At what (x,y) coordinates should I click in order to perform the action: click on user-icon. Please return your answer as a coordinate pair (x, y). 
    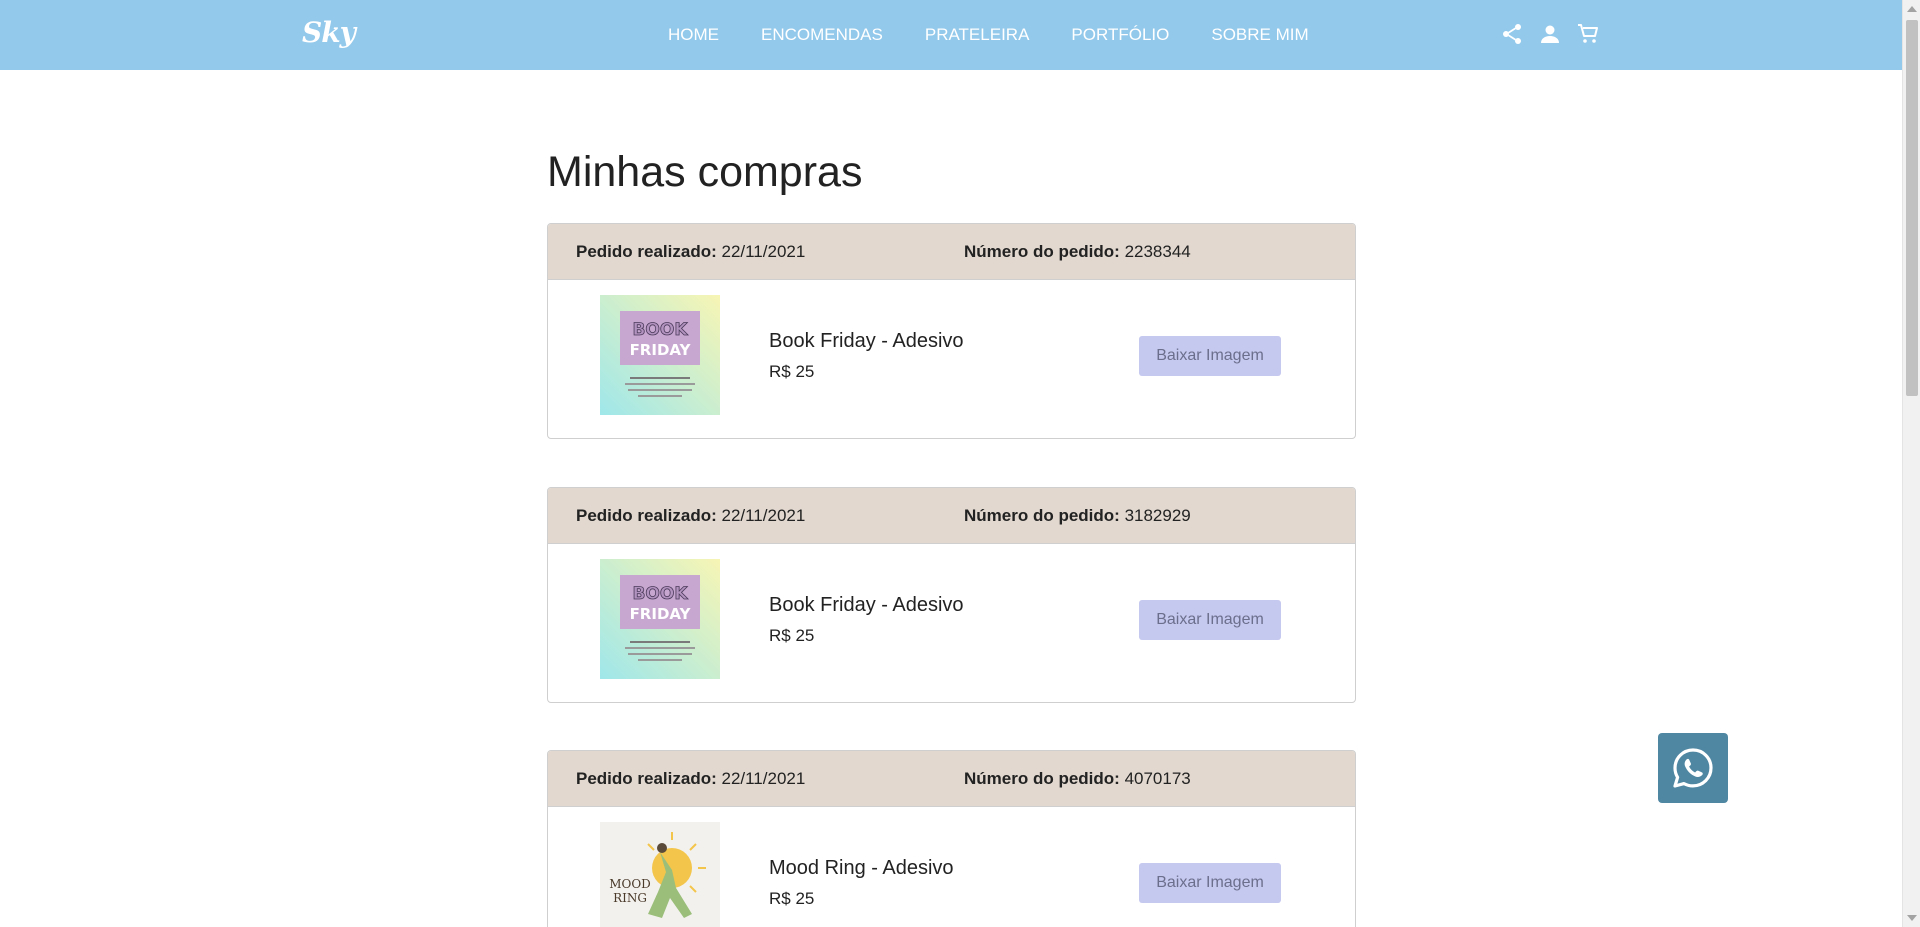
    Looking at the image, I should click on (1550, 34).